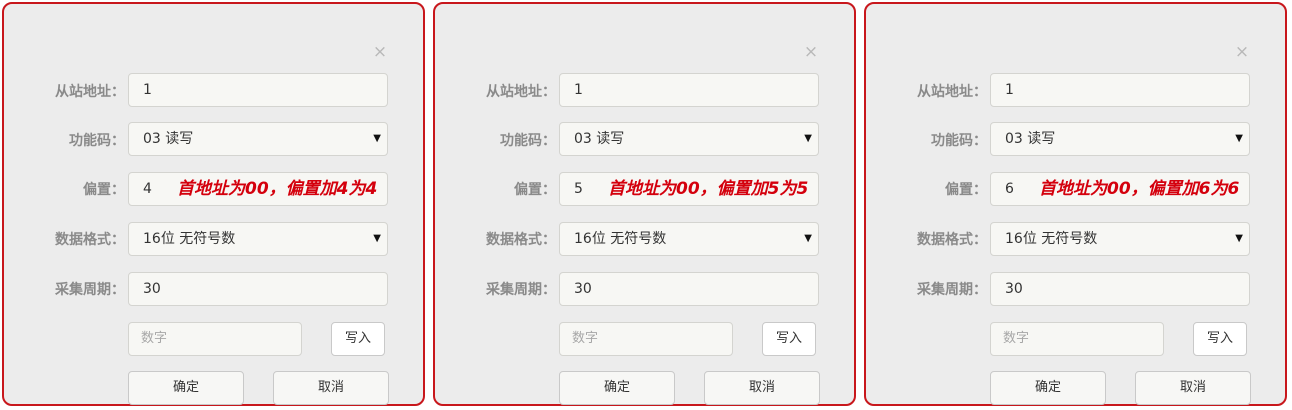 This screenshot has width=1292, height=410. I want to click on offset-annotation: 首地址为00，偏置加6为6, so click(1139, 189).